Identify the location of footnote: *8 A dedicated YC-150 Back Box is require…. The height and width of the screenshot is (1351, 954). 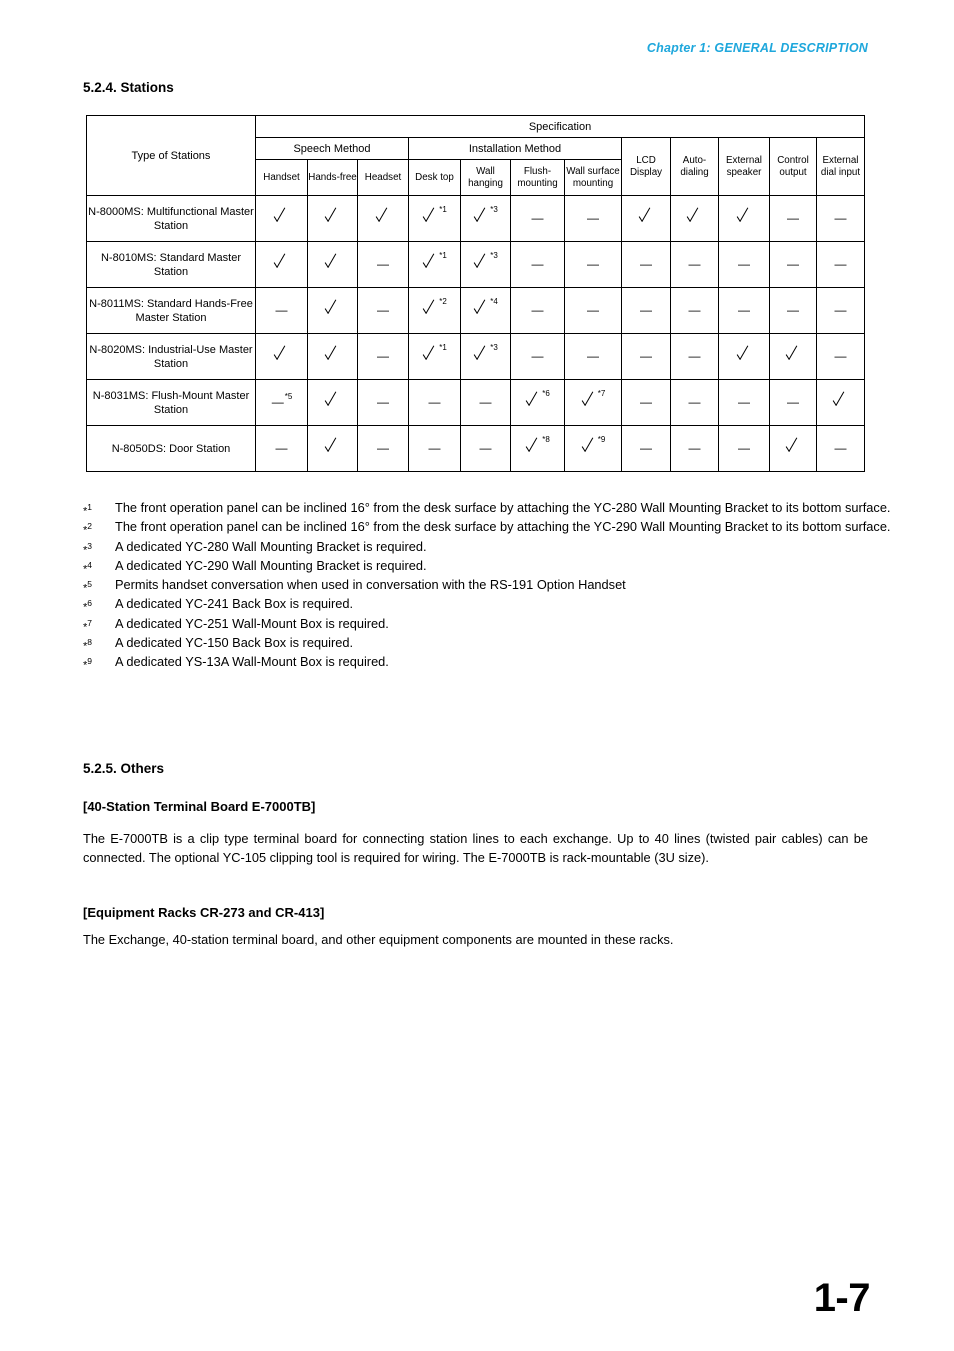
(478, 643).